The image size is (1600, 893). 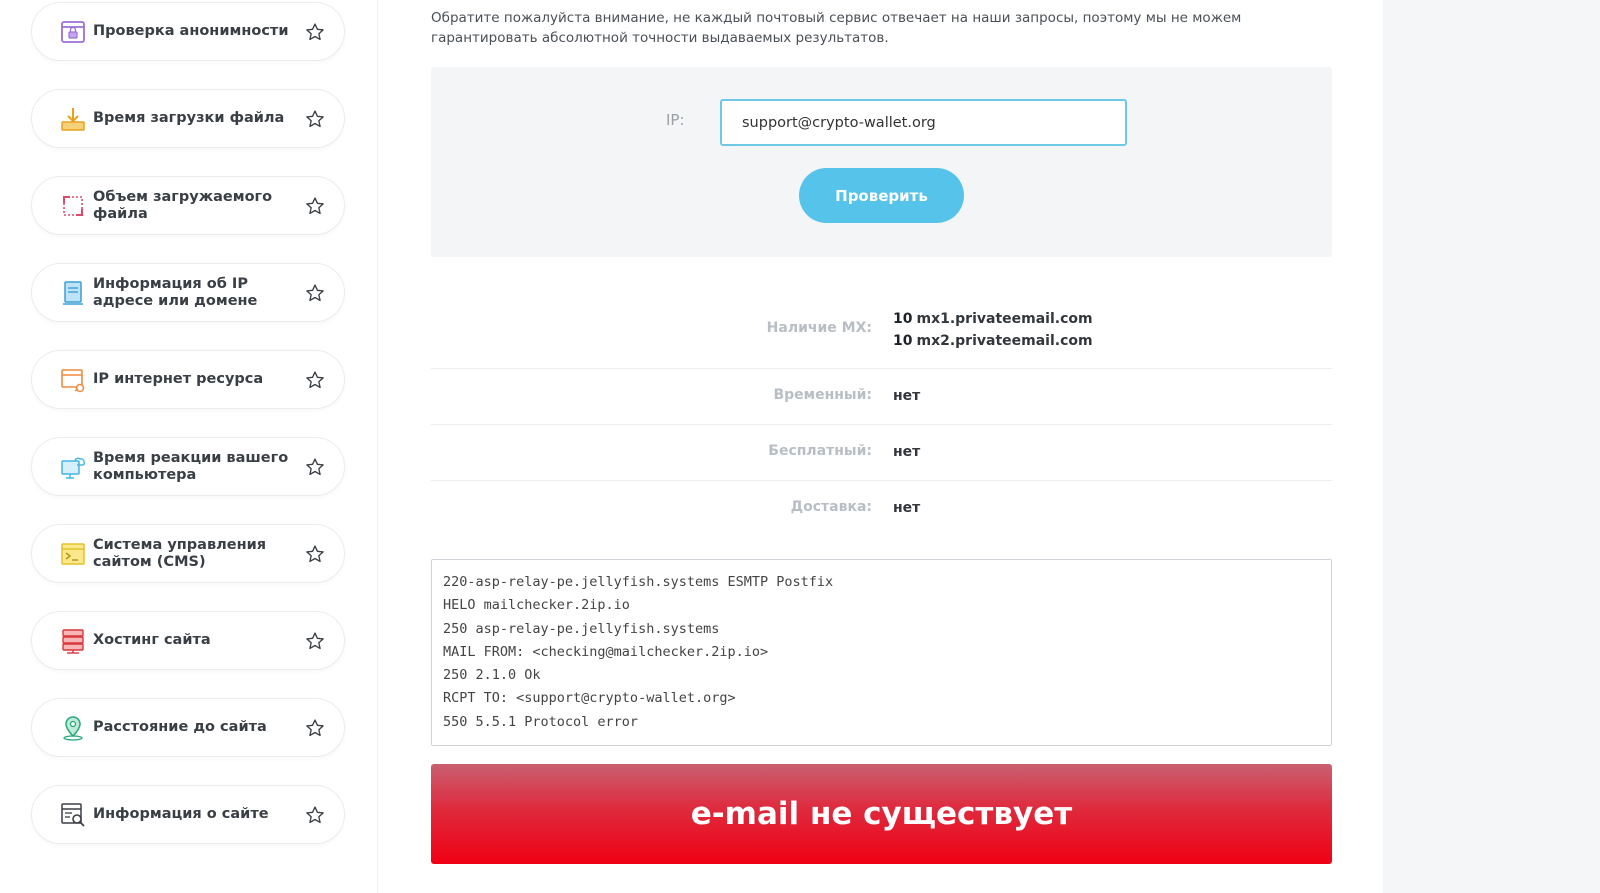 What do you see at coordinates (73, 380) in the screenshot?
I see `browser-link-icon` at bounding box center [73, 380].